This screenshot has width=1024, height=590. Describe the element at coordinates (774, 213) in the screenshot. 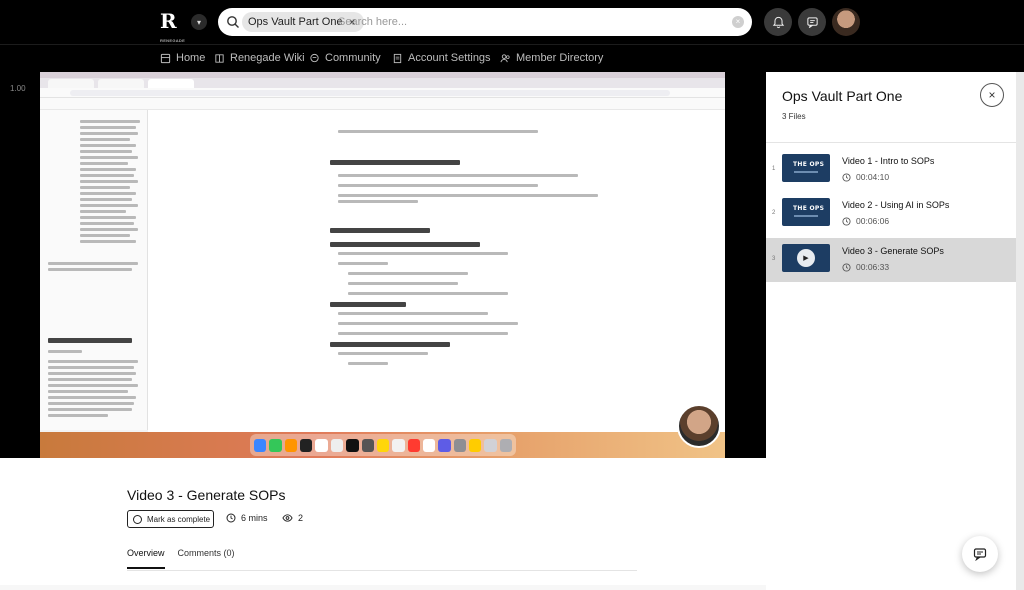

I see `item-index: 2` at that location.